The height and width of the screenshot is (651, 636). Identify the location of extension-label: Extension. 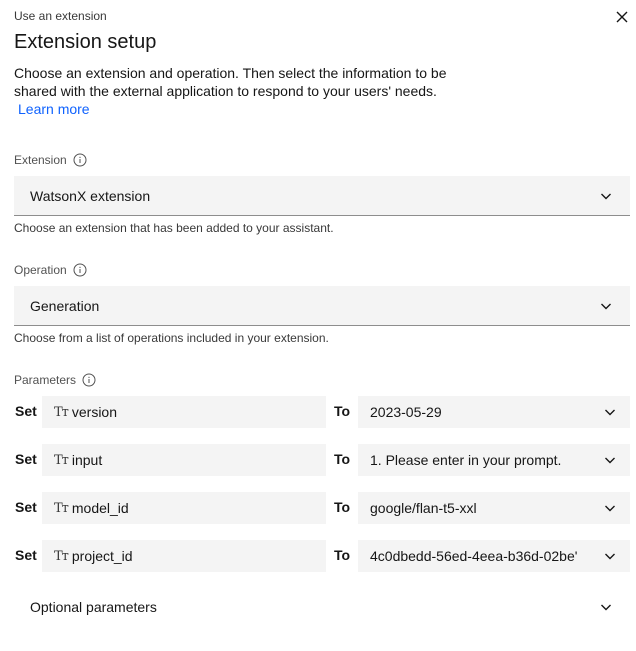
(40, 160).